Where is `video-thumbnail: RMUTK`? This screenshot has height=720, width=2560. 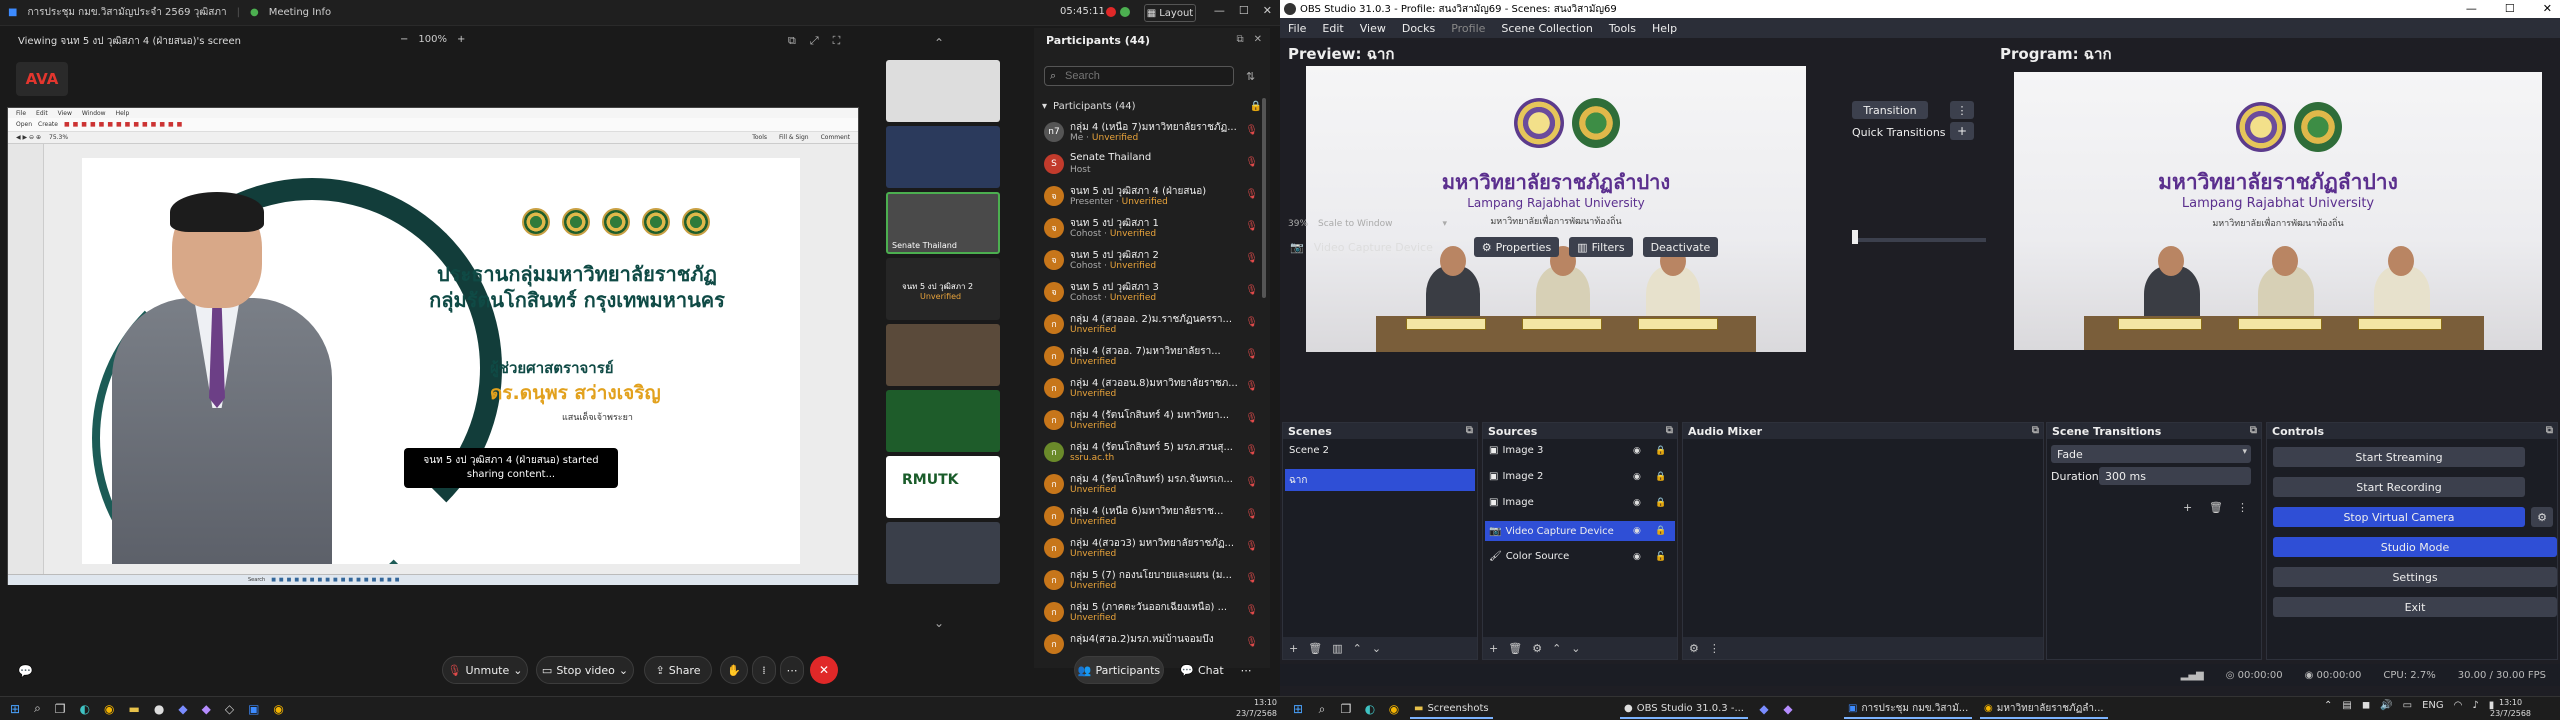 video-thumbnail: RMUTK is located at coordinates (943, 487).